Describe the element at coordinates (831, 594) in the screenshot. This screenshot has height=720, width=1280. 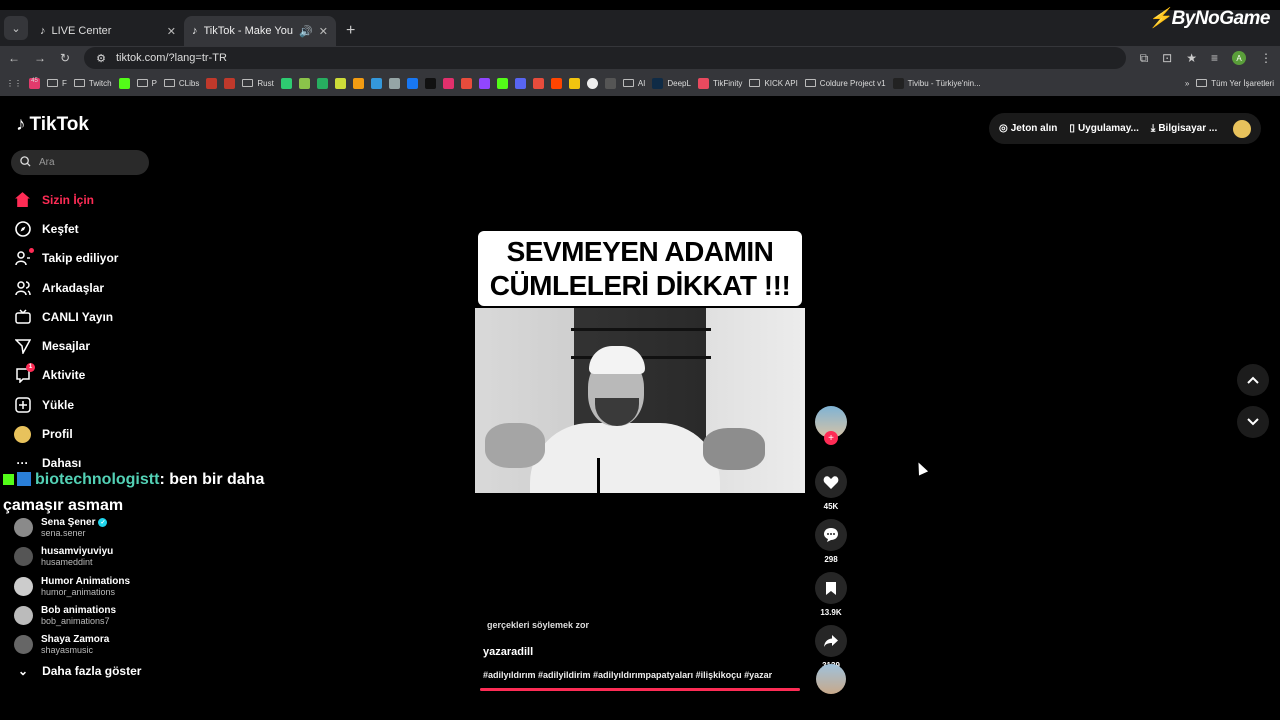
I see `save-button: 13.9K` at that location.